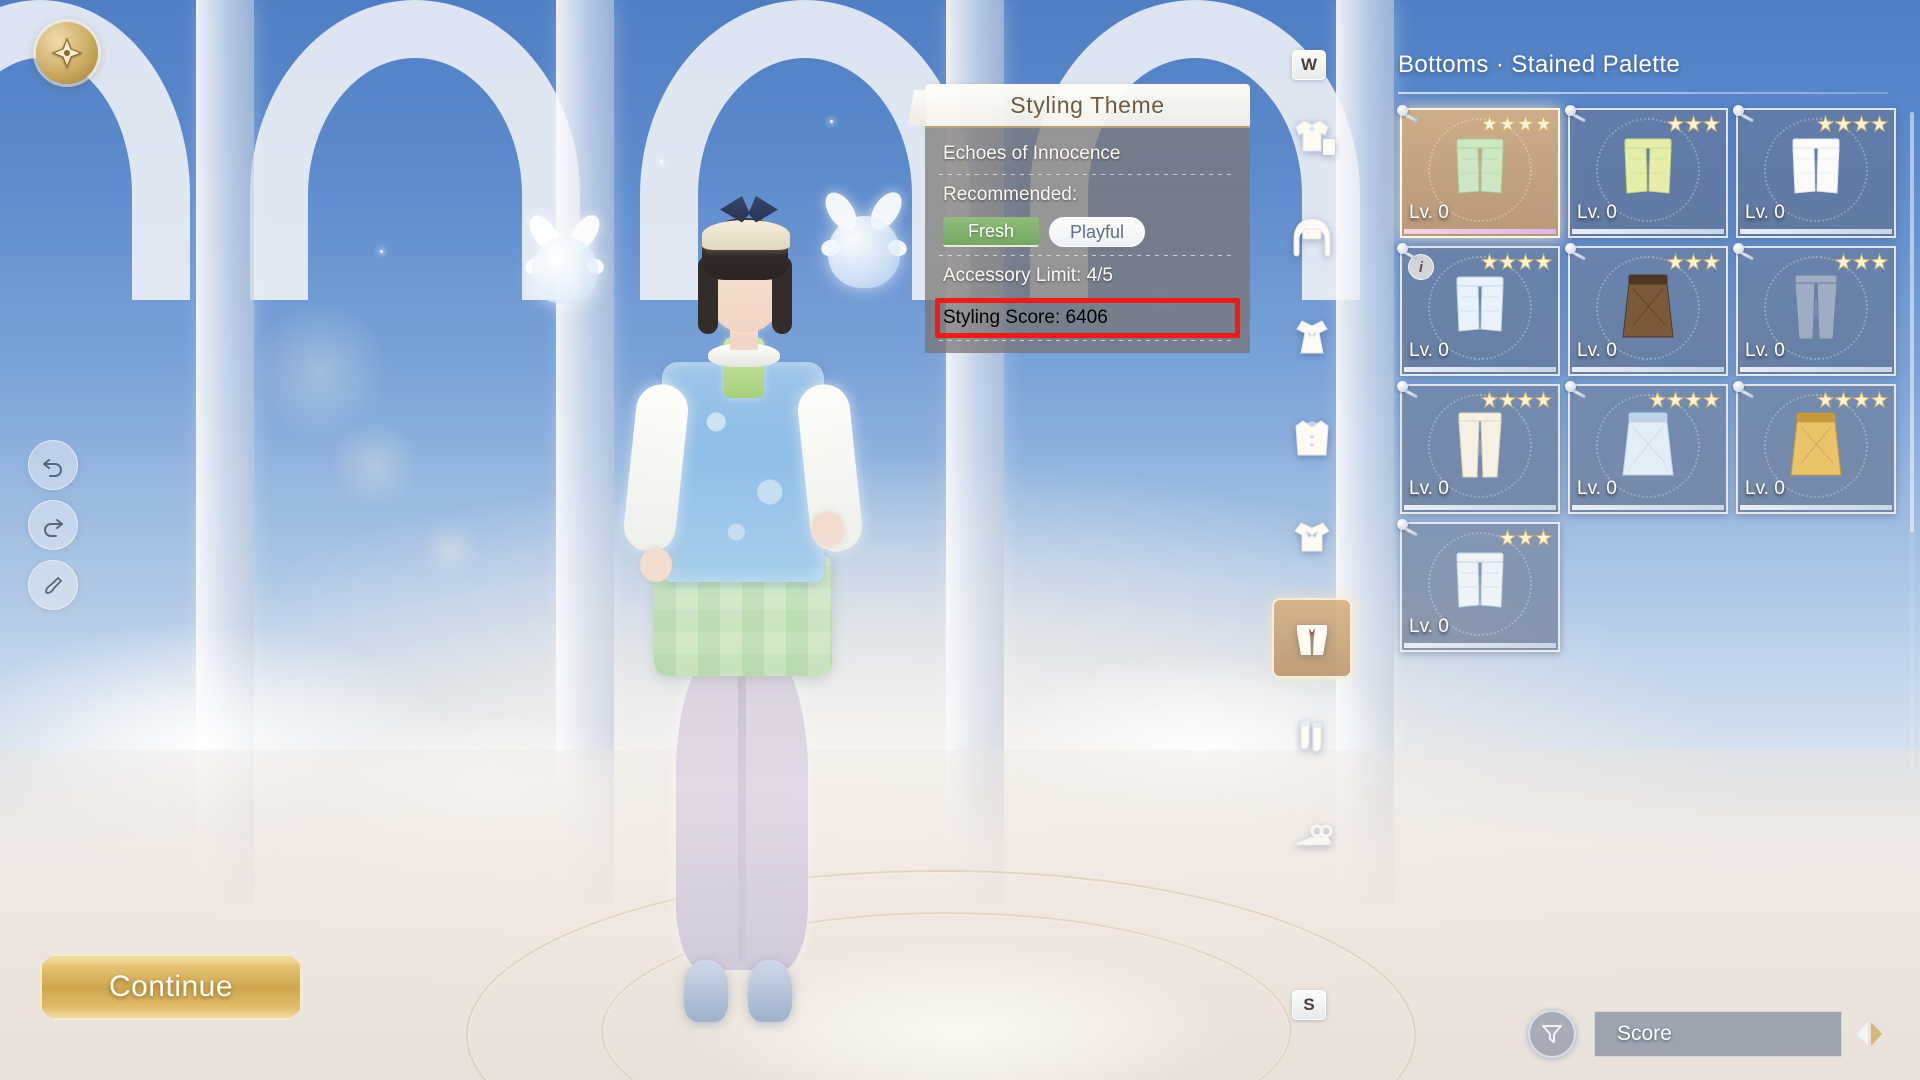 The image size is (1920, 1080). I want to click on theme-name: Echoes of Innocence, so click(1032, 153).